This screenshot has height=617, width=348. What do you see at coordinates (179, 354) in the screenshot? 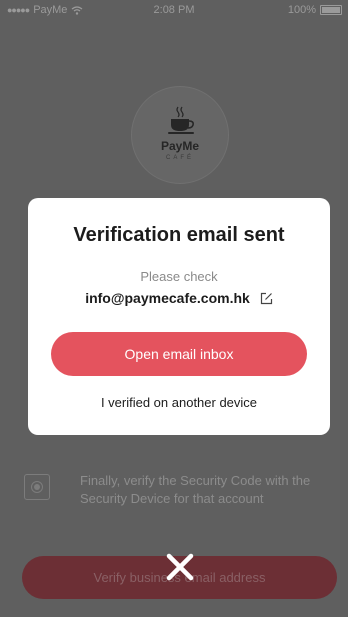
I see `open-email-inbox-button: Open email inbox` at bounding box center [179, 354].